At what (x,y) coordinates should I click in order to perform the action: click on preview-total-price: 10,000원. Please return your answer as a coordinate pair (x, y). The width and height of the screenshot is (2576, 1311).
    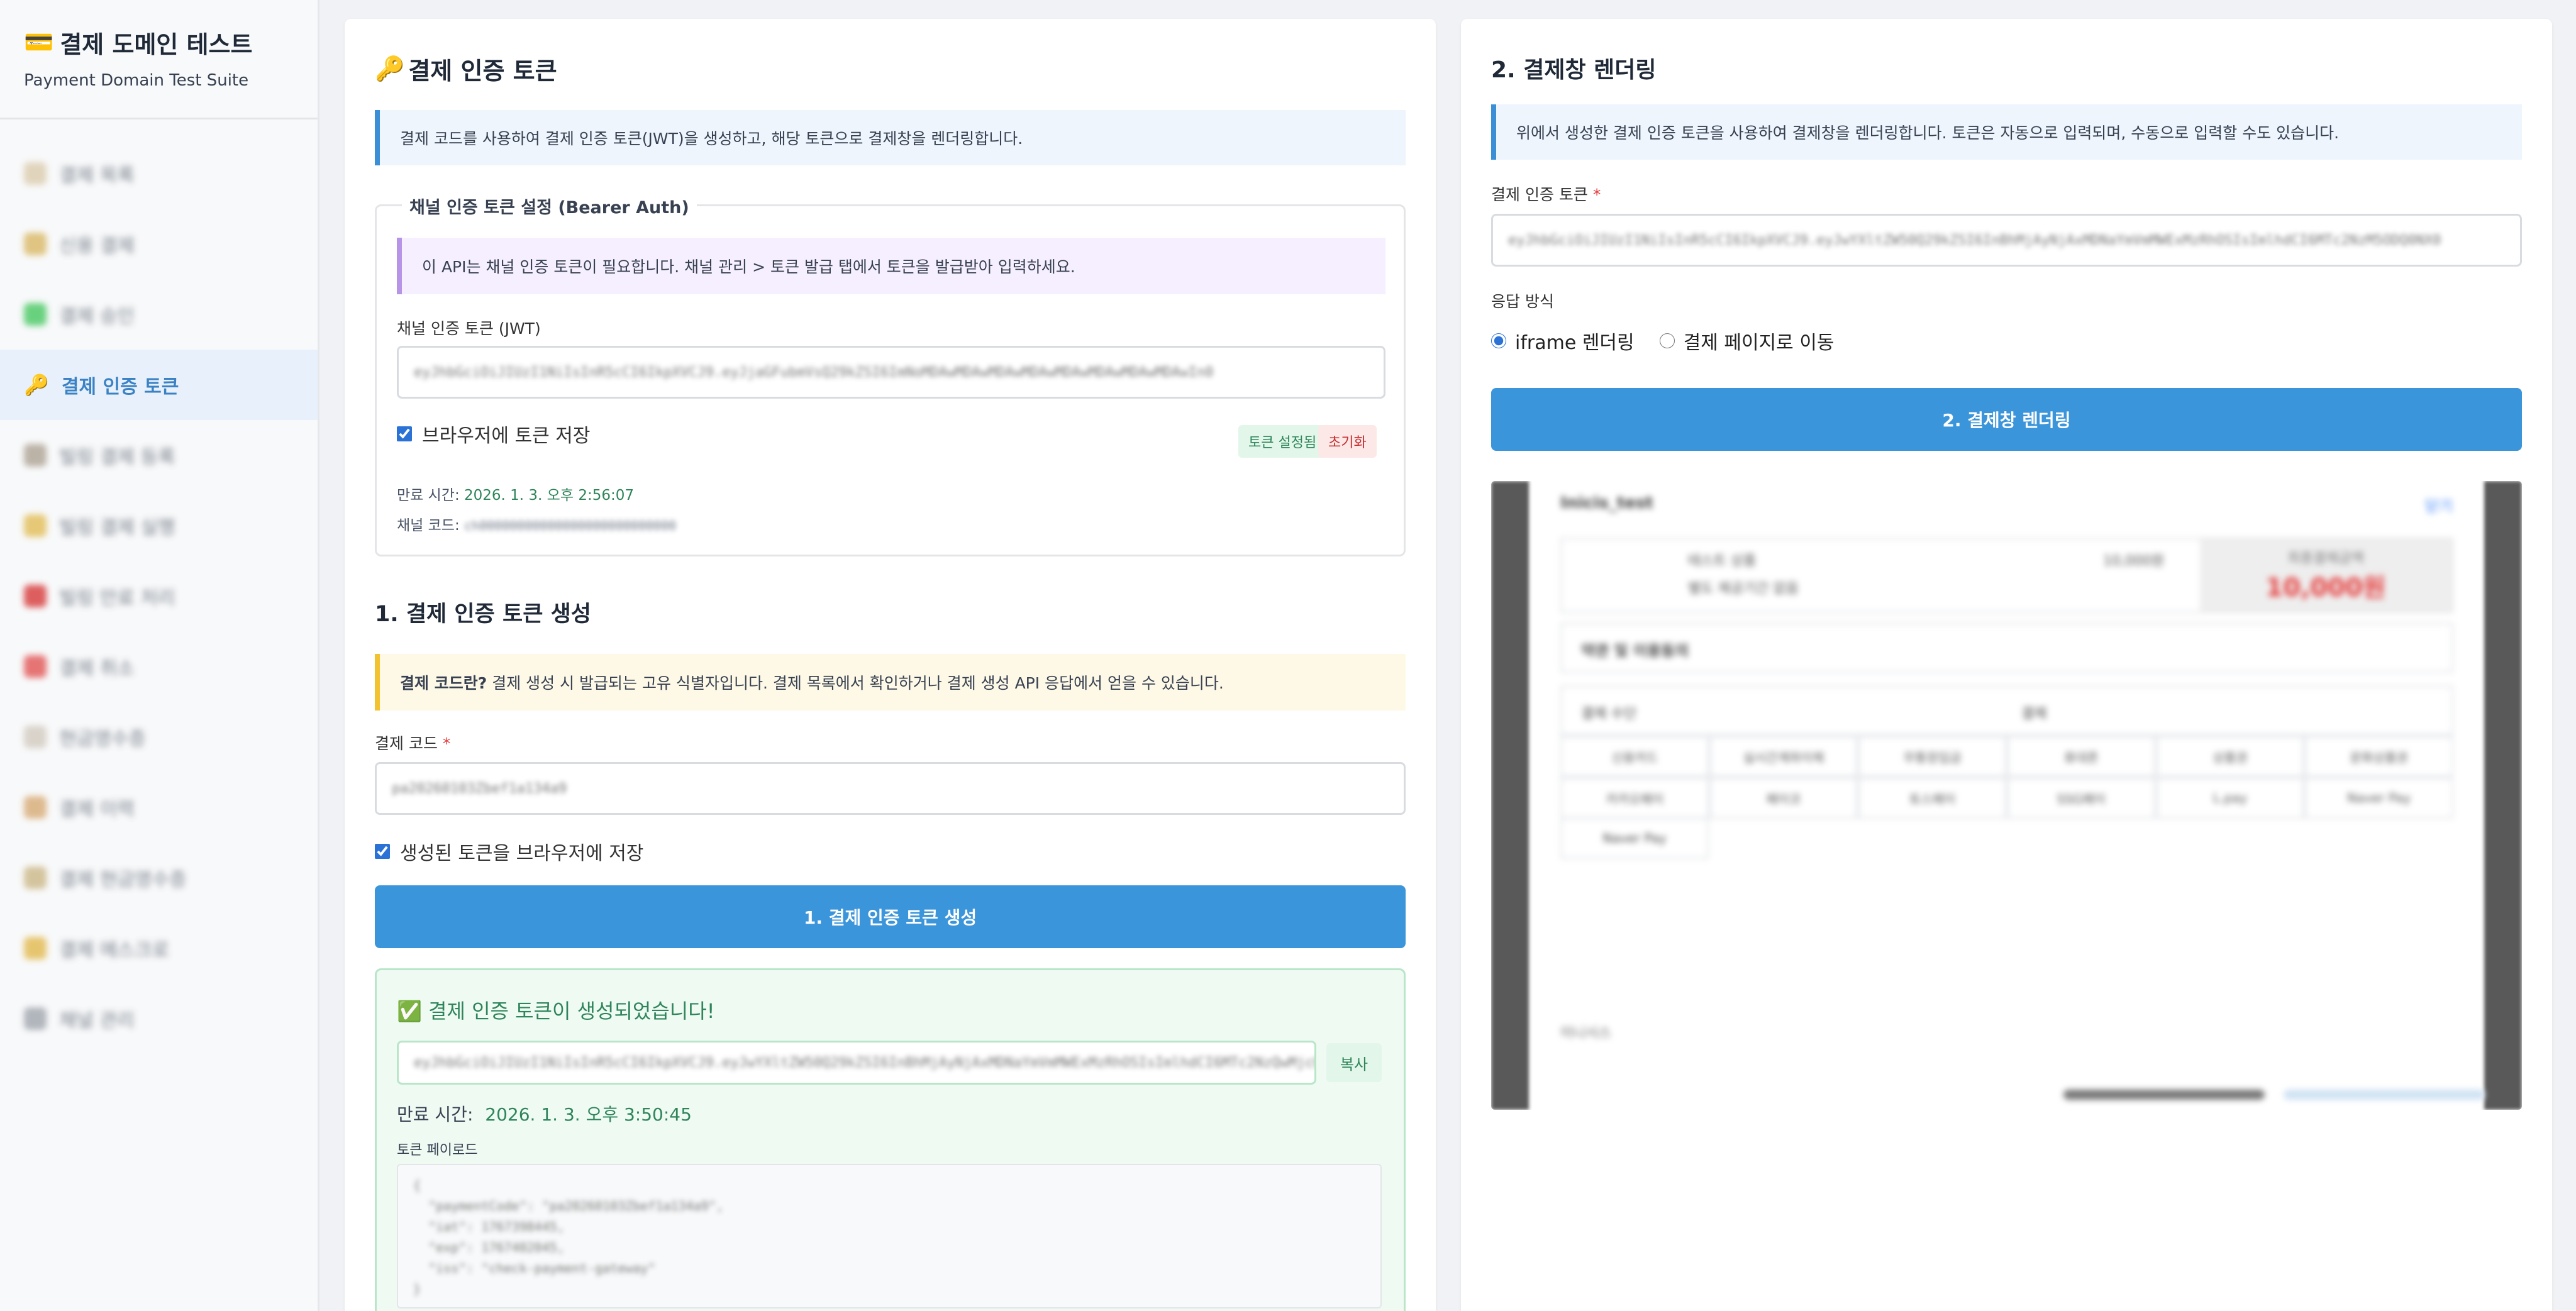
    Looking at the image, I should click on (2325, 587).